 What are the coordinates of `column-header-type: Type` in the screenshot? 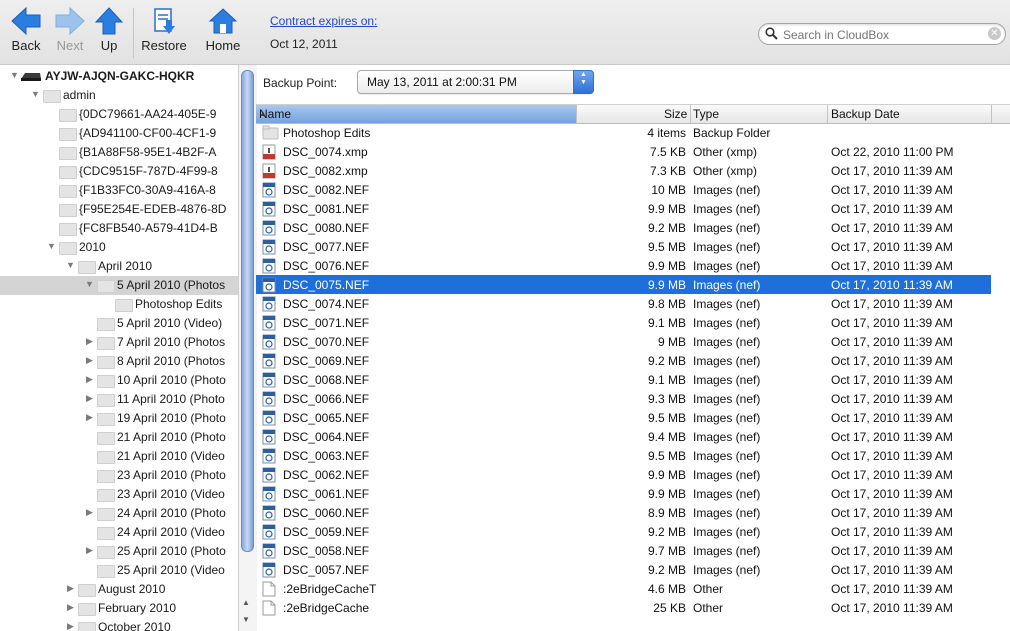 It's located at (706, 114).